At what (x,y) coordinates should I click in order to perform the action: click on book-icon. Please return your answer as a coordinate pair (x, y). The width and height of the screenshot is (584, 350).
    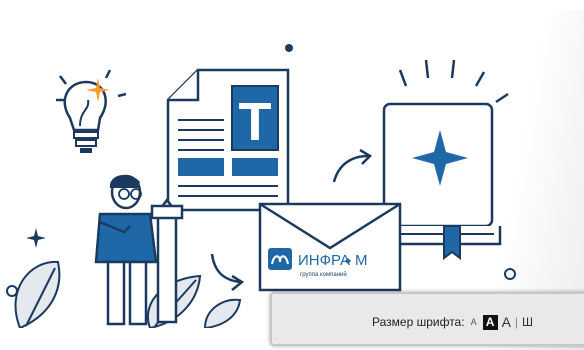
    Looking at the image, I should click on (445, 159).